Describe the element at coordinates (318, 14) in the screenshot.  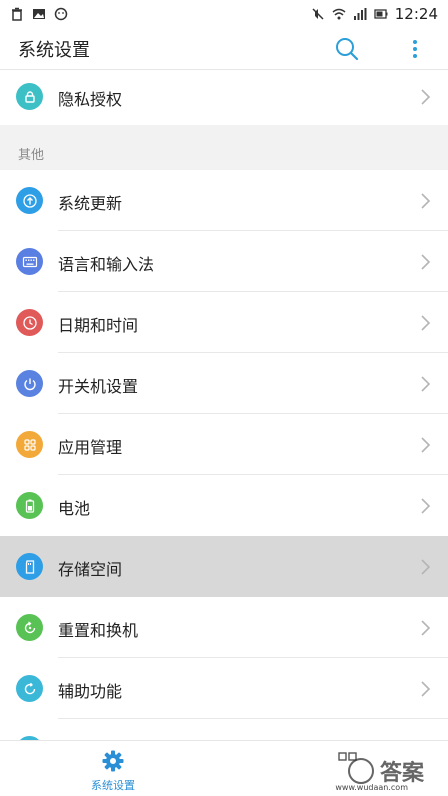
I see `mute-icon` at that location.